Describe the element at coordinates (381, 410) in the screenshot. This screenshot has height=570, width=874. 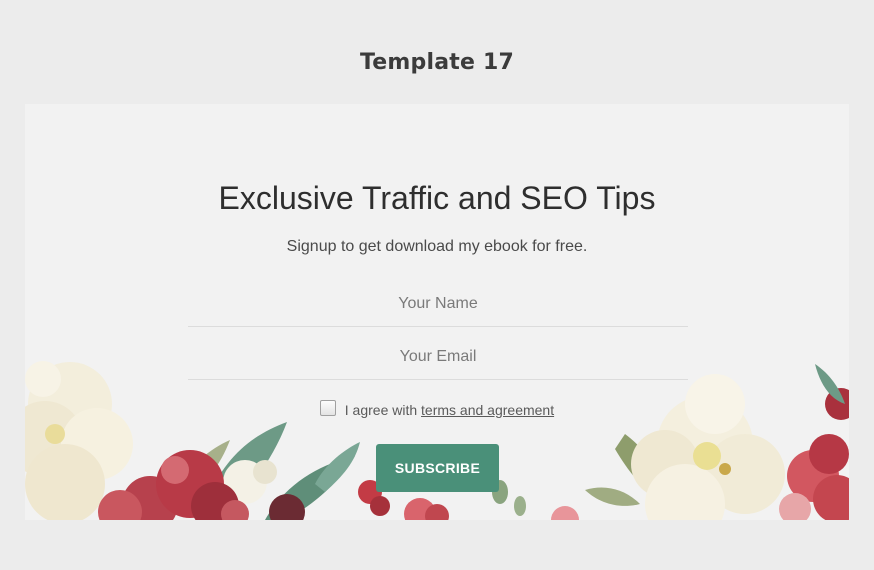
I see `agree-label: I agree with` at that location.